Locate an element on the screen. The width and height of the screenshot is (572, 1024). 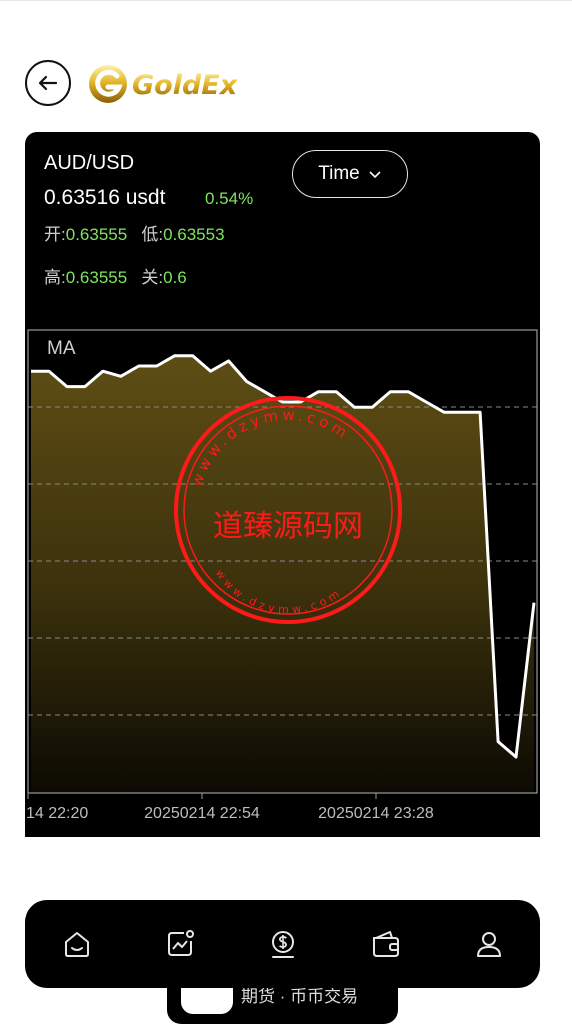
x-tick-label: 14 22:20 is located at coordinates (57, 813).